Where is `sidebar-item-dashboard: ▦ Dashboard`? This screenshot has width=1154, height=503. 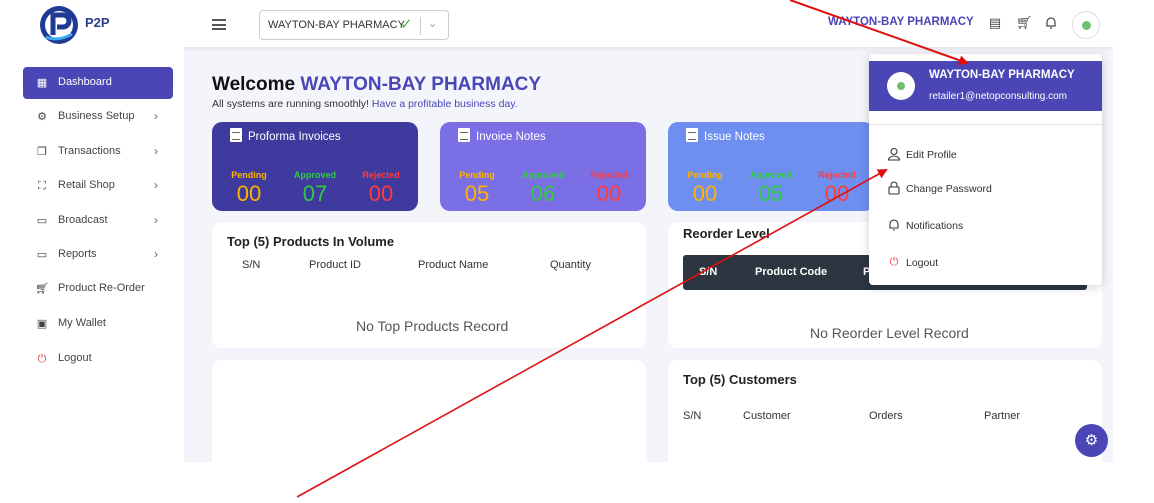 sidebar-item-dashboard: ▦ Dashboard is located at coordinates (98, 83).